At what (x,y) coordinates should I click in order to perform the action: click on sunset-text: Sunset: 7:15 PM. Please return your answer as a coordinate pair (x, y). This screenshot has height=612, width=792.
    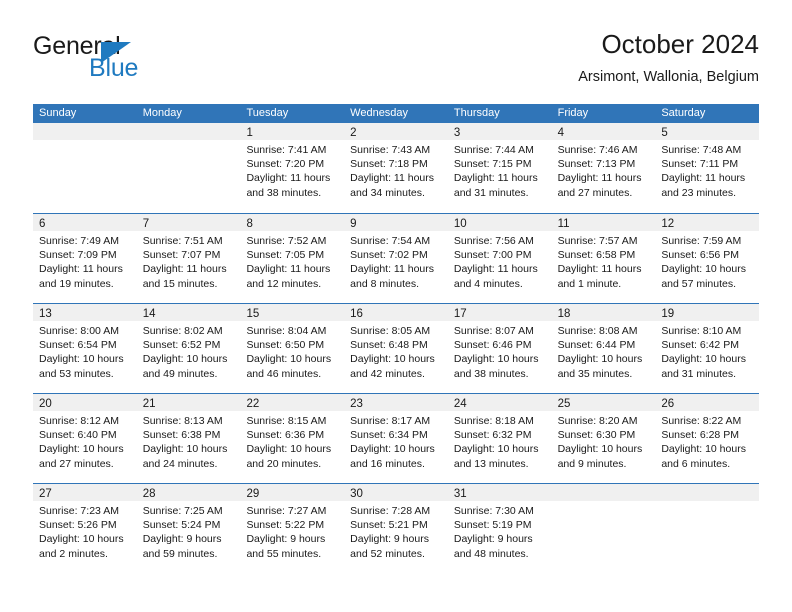
    Looking at the image, I should click on (492, 164).